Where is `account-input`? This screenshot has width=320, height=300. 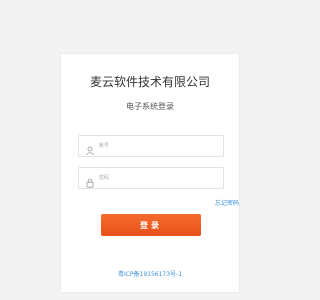 account-input is located at coordinates (158, 146).